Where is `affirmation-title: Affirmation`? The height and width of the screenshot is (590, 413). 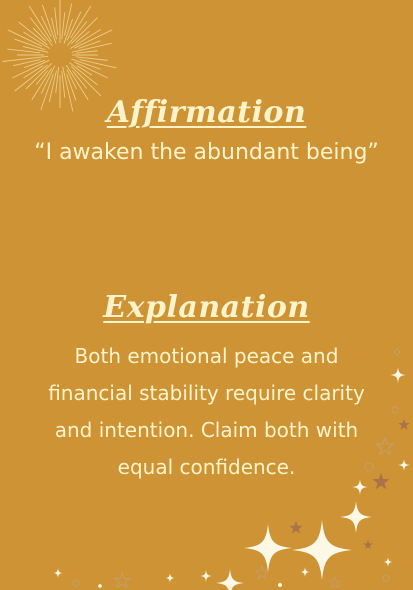
affirmation-title: Affirmation is located at coordinates (206, 112).